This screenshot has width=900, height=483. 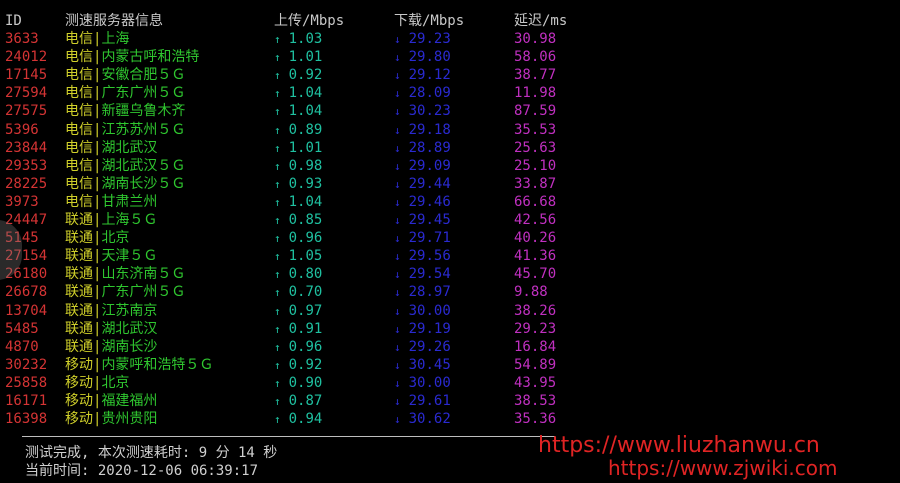 I want to click on row-city: 湖南长沙５Ｇ, so click(x=143, y=183).